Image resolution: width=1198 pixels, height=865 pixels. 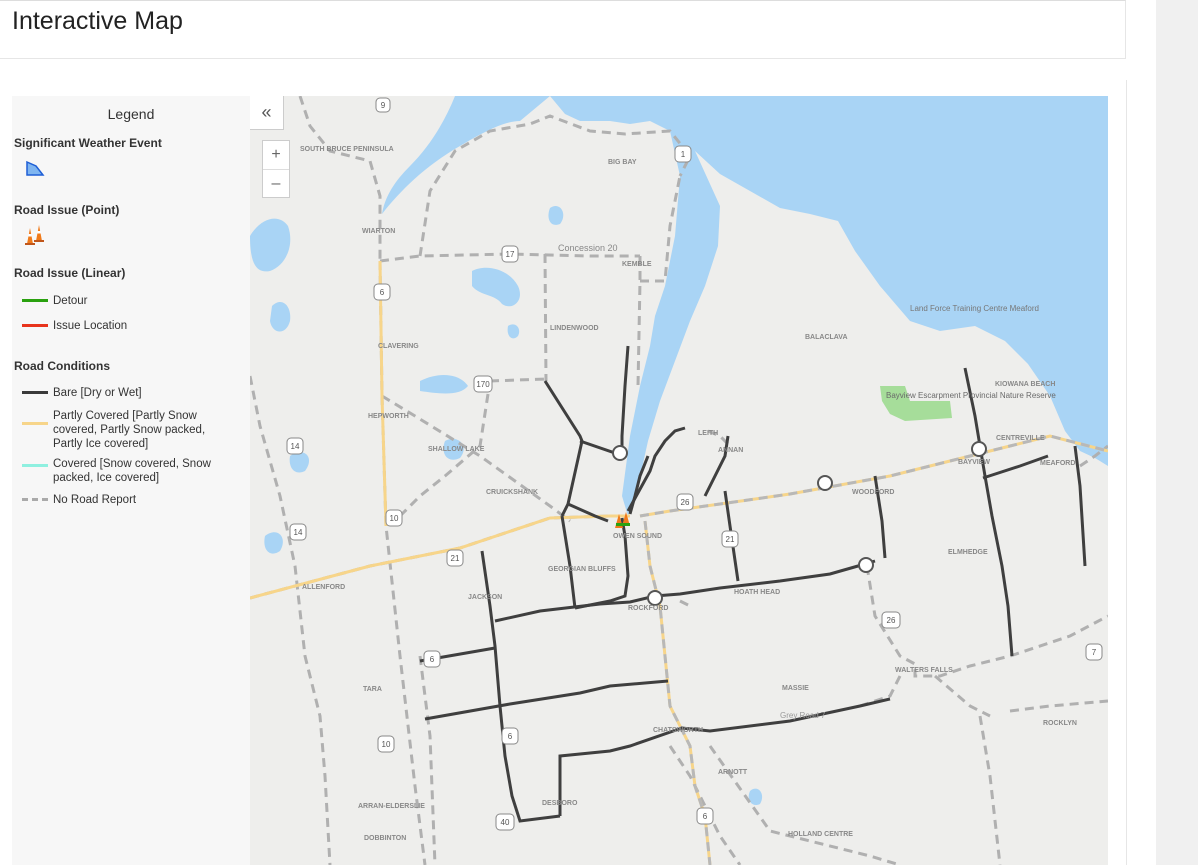 I want to click on place-label: LINDENWOOD, so click(x=574, y=328).